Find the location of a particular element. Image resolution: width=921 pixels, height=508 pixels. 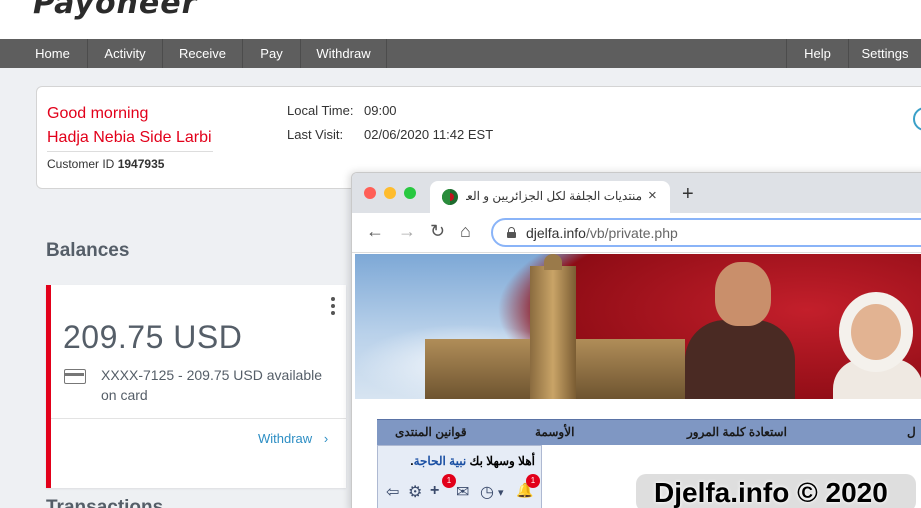

welcome-username: نبية الحاجة is located at coordinates (440, 461).